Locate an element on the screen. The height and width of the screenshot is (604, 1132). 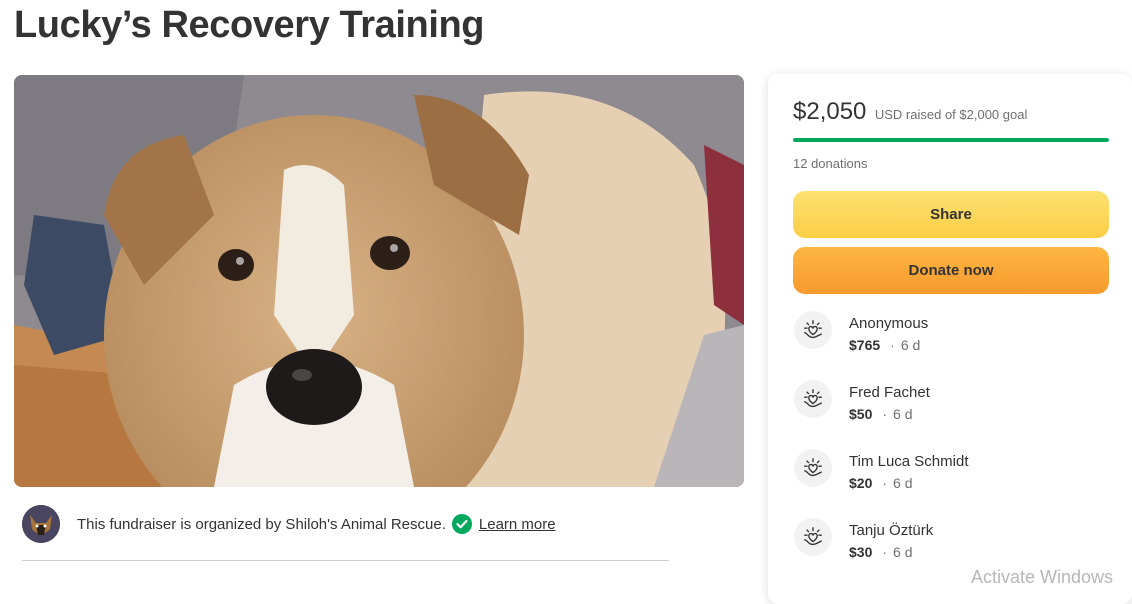
donor-meta: $20 · 6 d is located at coordinates (881, 483).